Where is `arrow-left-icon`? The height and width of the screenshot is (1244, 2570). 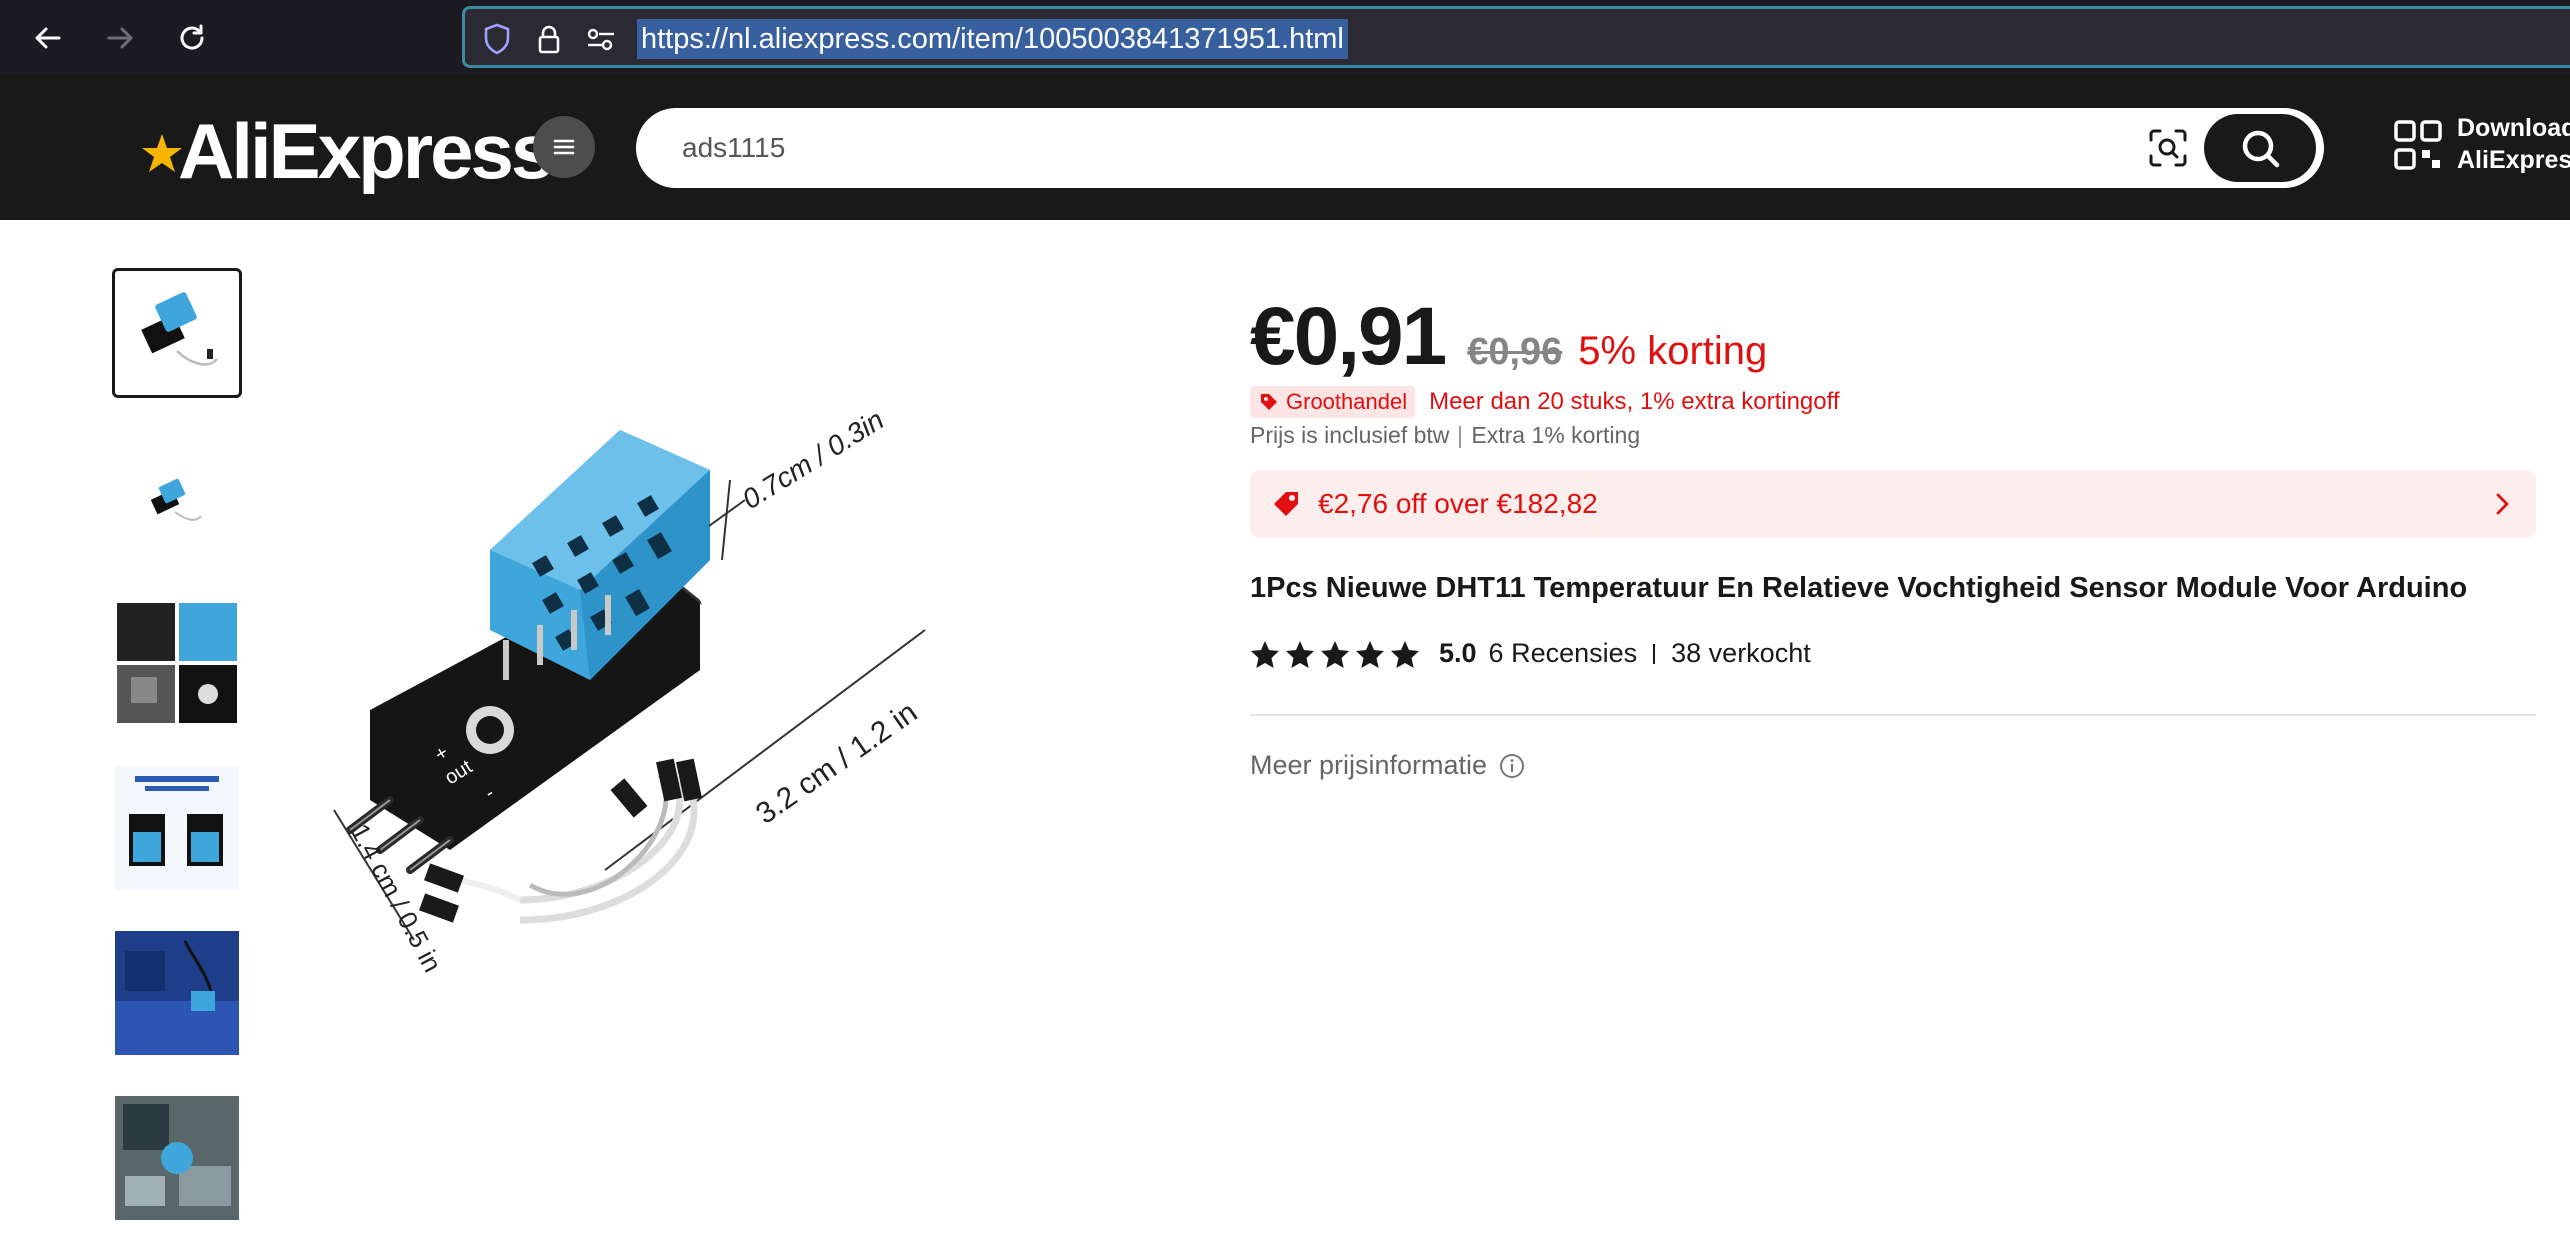
arrow-left-icon is located at coordinates (48, 38).